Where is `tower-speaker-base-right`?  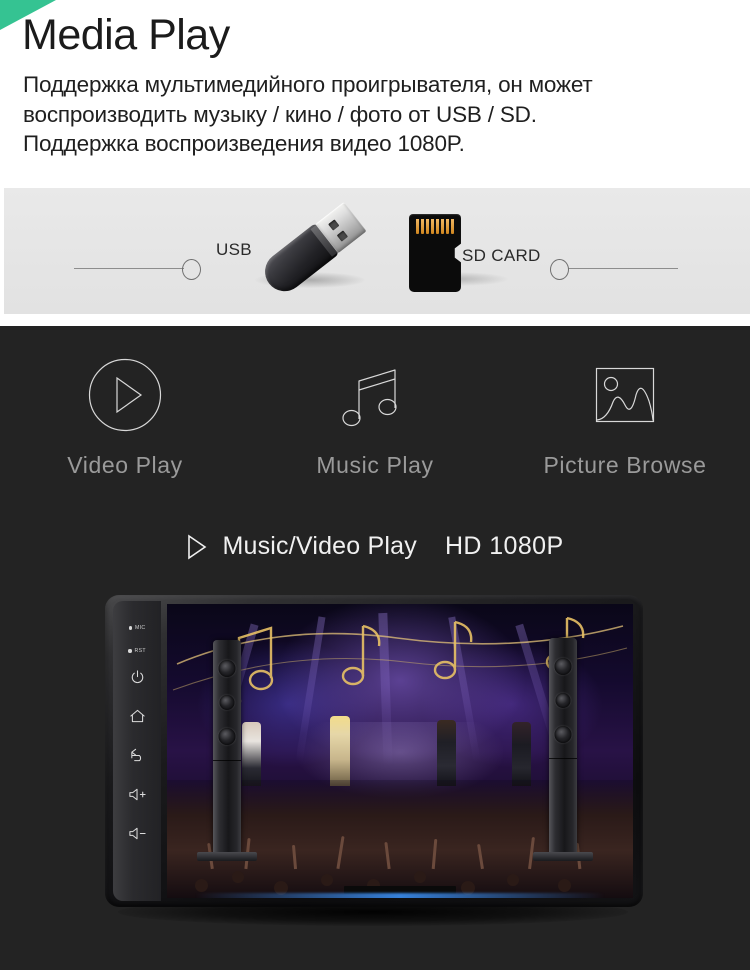
tower-speaker-base-right is located at coordinates (563, 856).